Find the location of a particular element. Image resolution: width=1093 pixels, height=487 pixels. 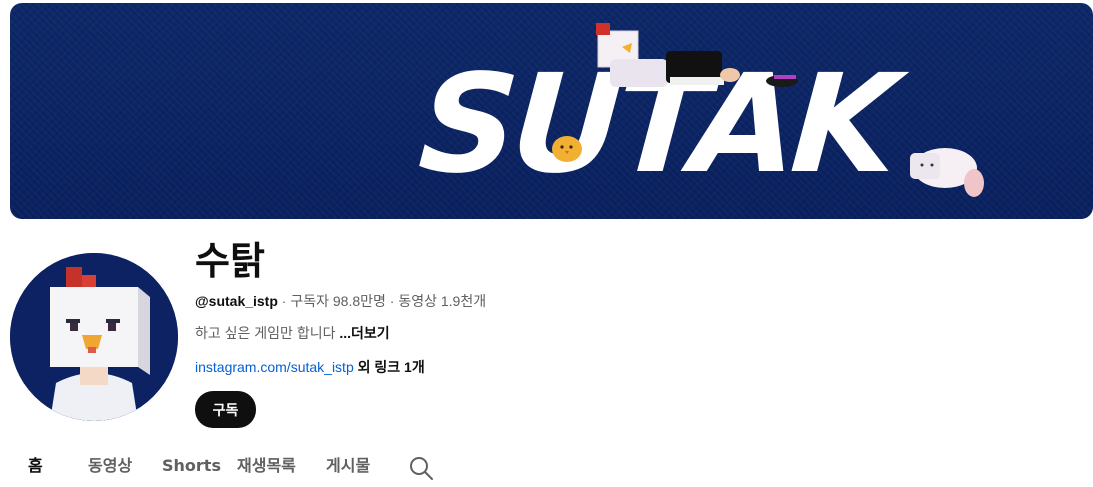

channel-name: 수탉 is located at coordinates (230, 261).